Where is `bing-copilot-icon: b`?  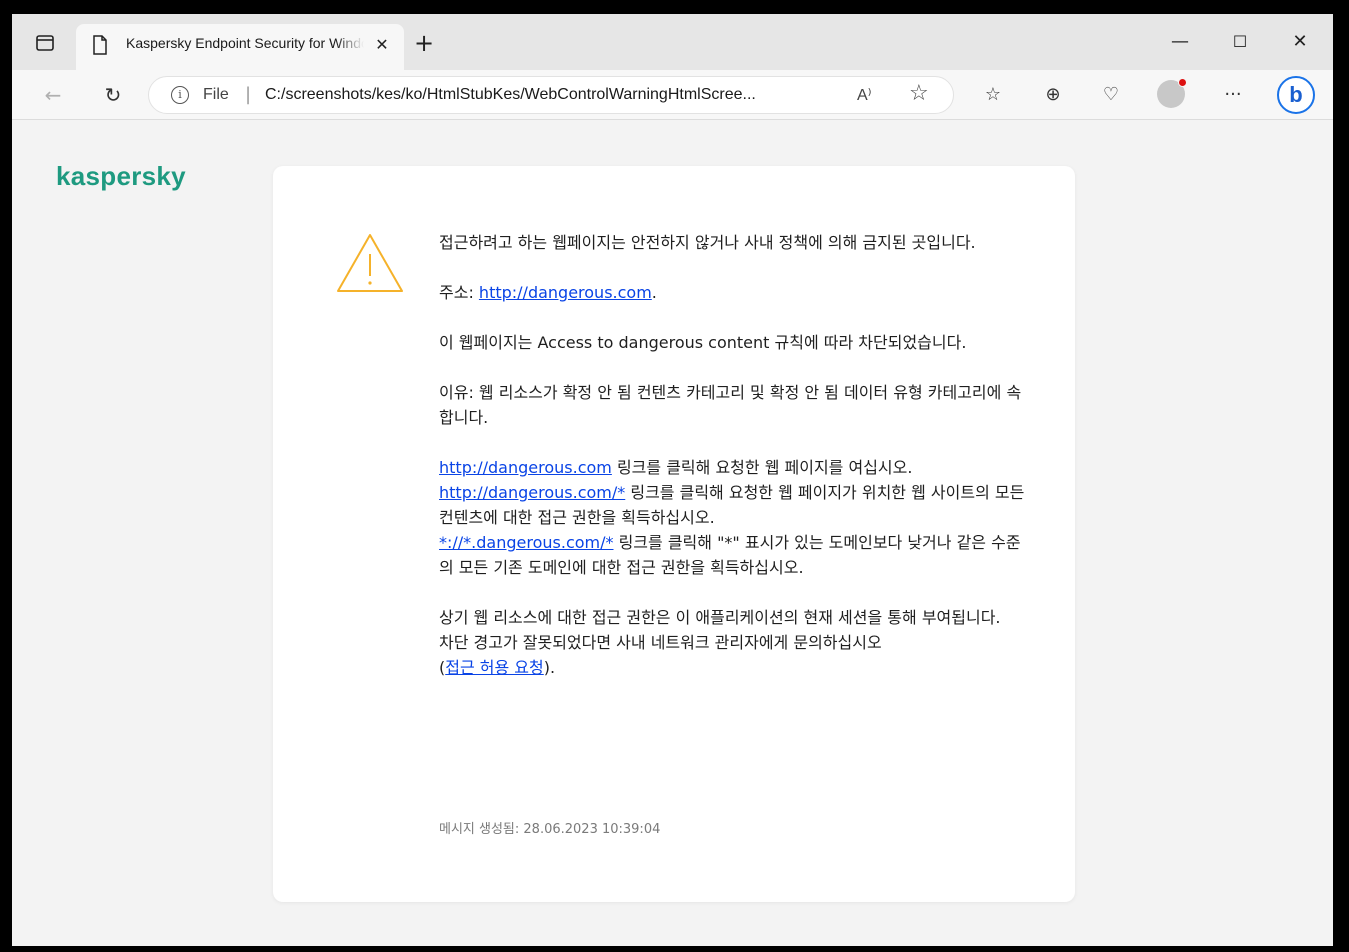
bing-copilot-icon: b is located at coordinates (1296, 95).